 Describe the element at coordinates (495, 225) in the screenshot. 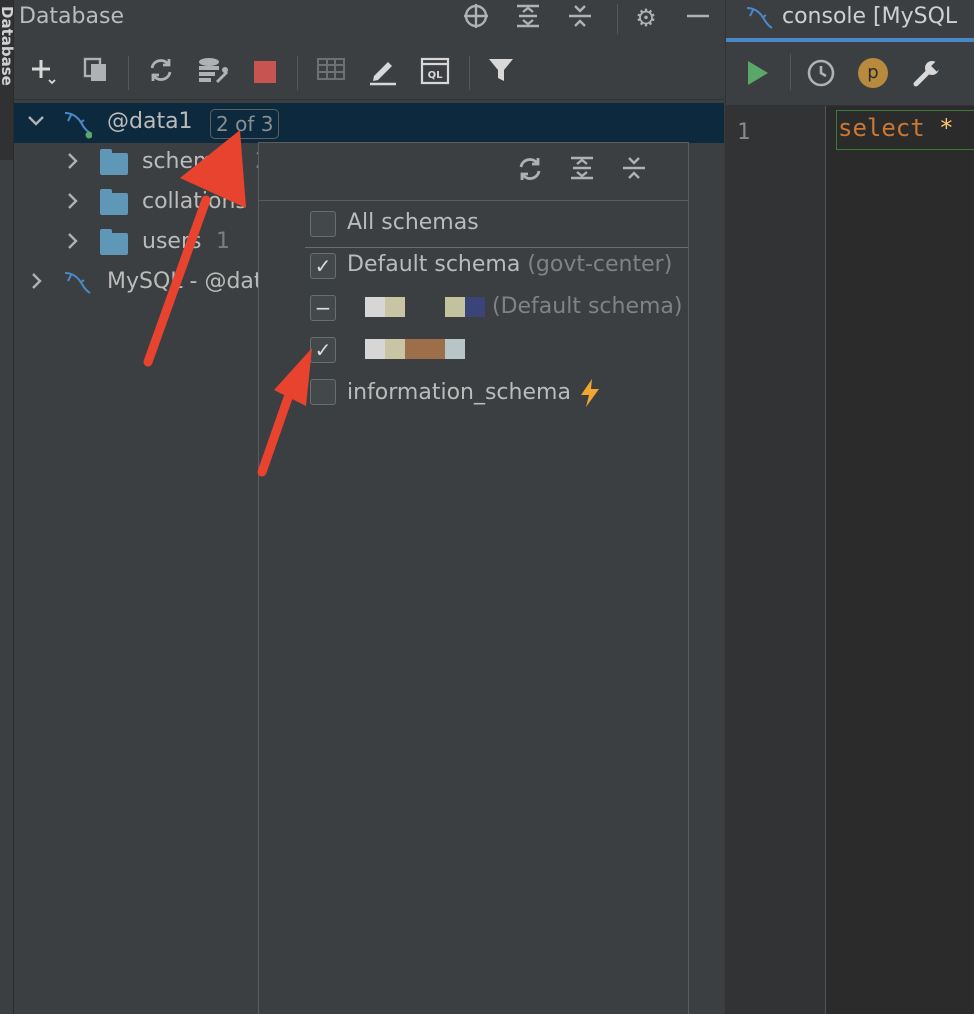

I see `option-all-schemas: All schemas` at that location.